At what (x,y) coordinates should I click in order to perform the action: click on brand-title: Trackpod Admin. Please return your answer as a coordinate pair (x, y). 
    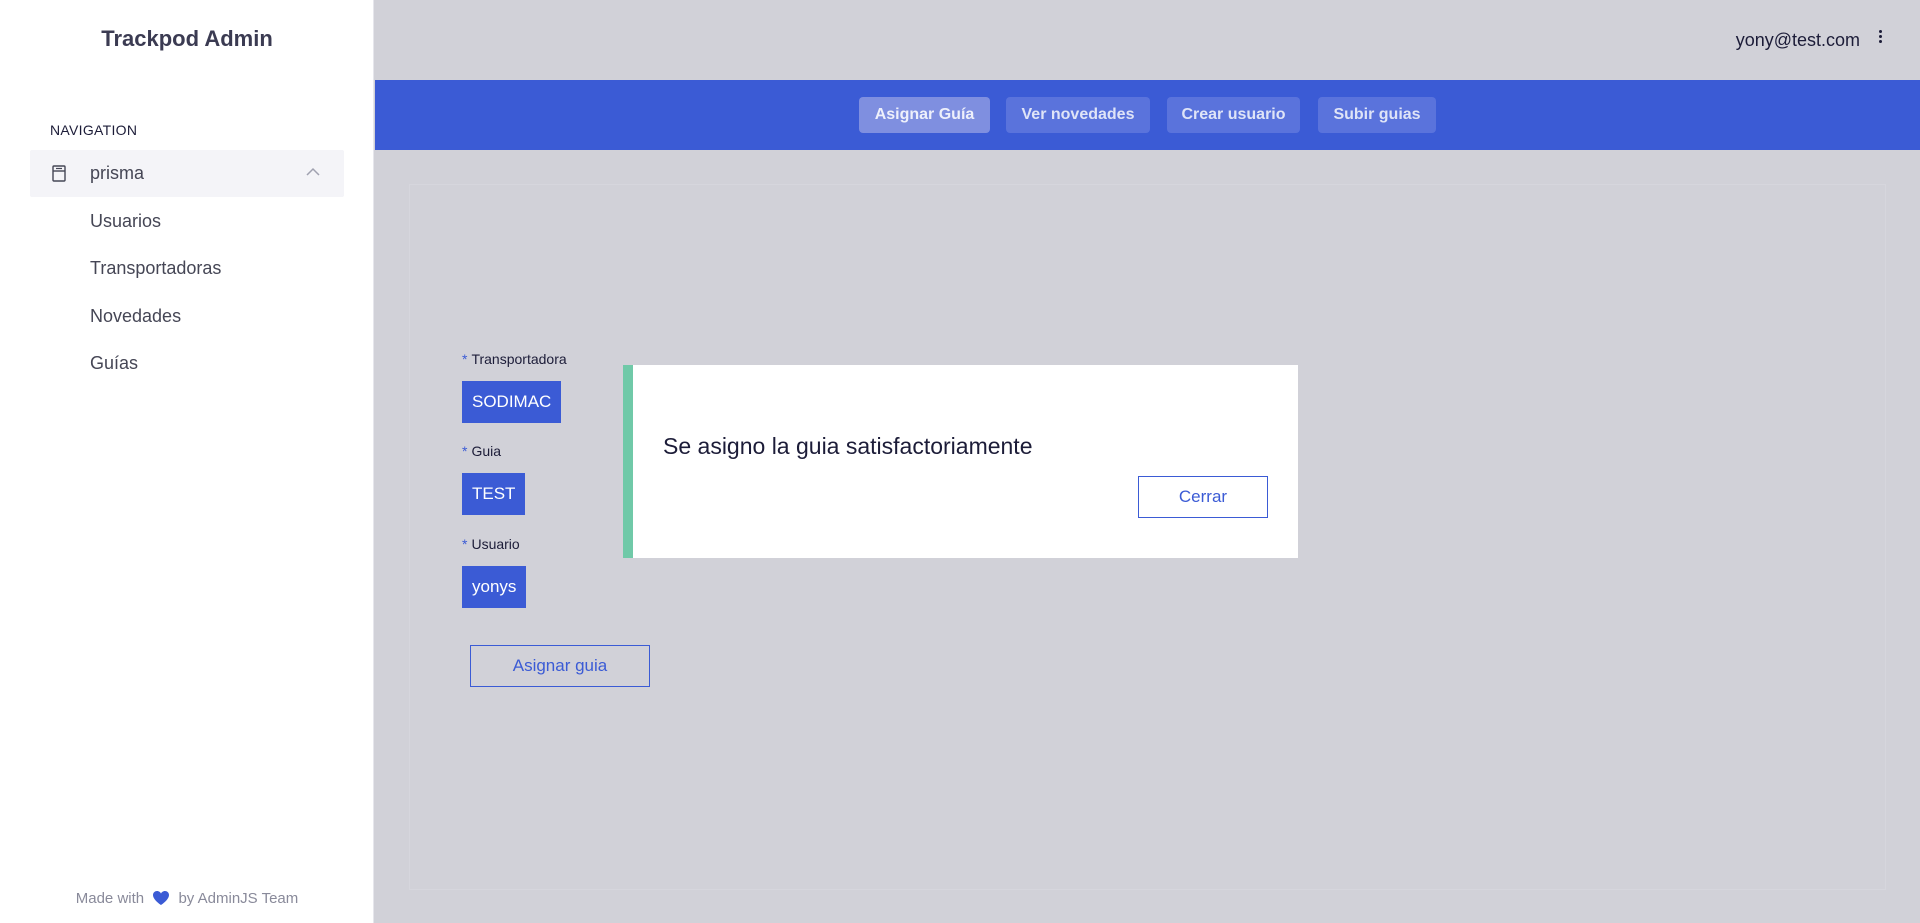
    Looking at the image, I should click on (187, 39).